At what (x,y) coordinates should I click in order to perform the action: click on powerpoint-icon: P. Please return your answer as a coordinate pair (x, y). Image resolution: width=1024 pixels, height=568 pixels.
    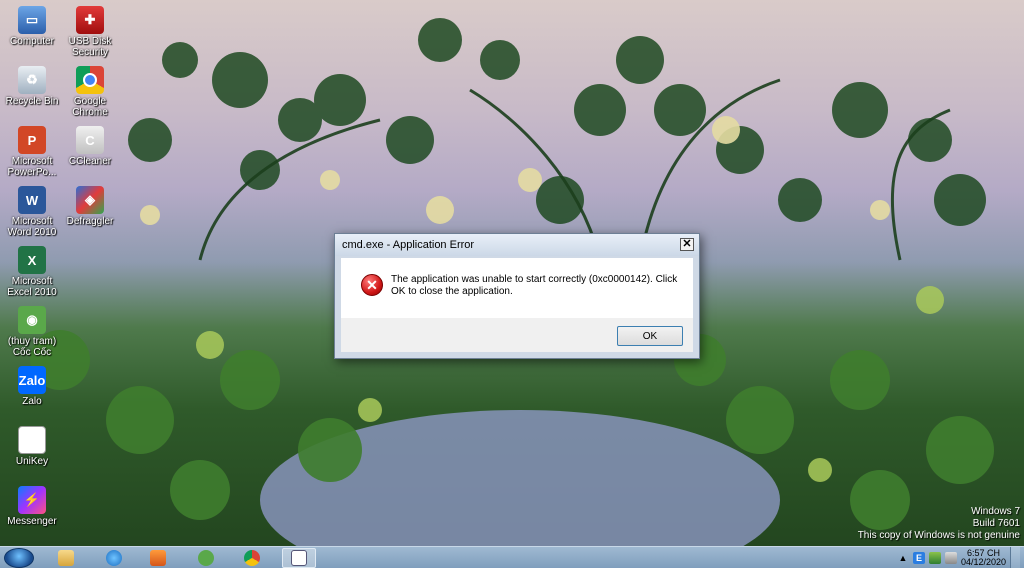
    Looking at the image, I should click on (32, 140).